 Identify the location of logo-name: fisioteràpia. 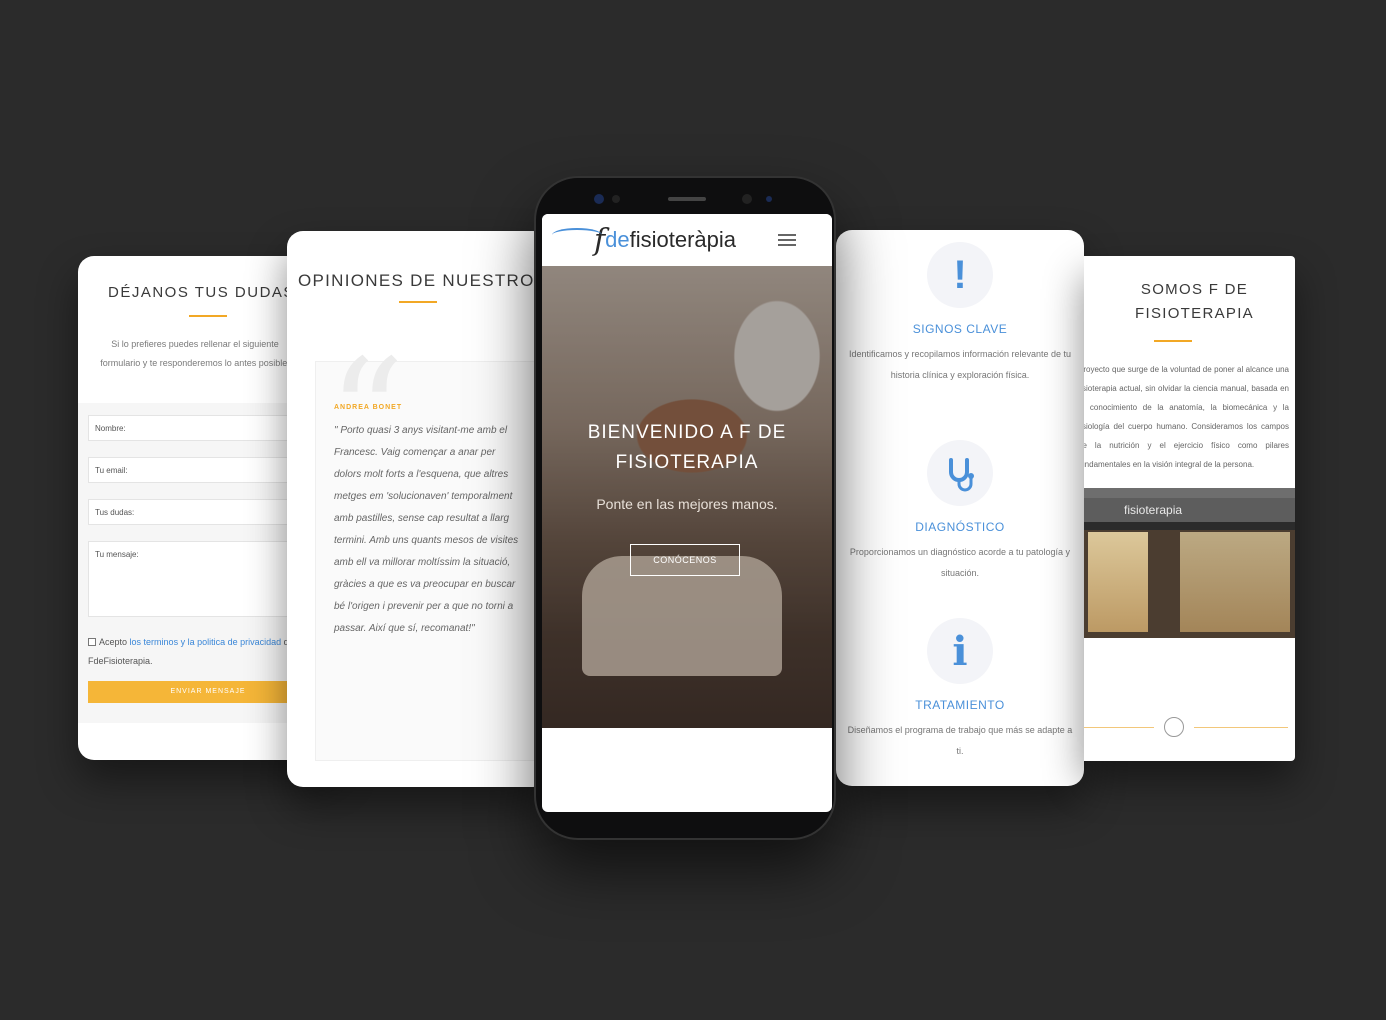
(683, 240).